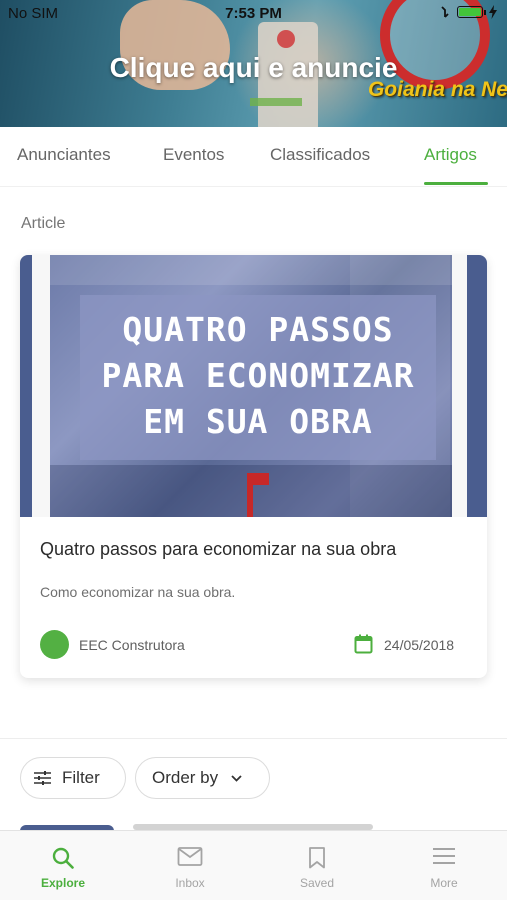 The image size is (507, 900). Describe the element at coordinates (456, 183) in the screenshot. I see `active-tab-indicator` at that location.